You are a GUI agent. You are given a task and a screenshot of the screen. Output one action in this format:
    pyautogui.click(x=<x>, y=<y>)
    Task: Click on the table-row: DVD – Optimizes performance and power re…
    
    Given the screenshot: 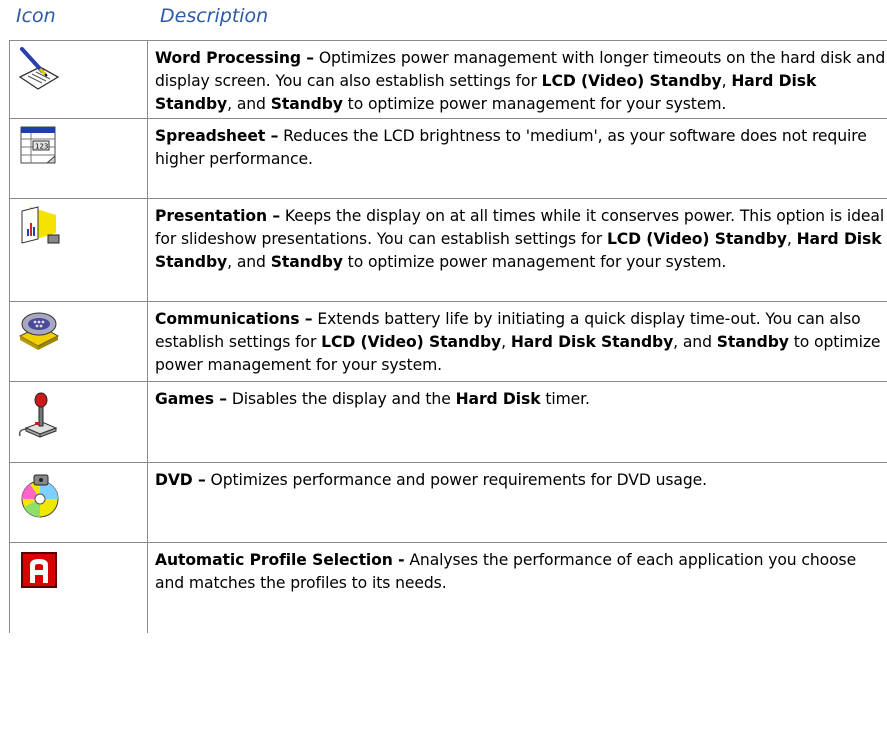 What is the action you would take?
    pyautogui.click(x=448, y=502)
    